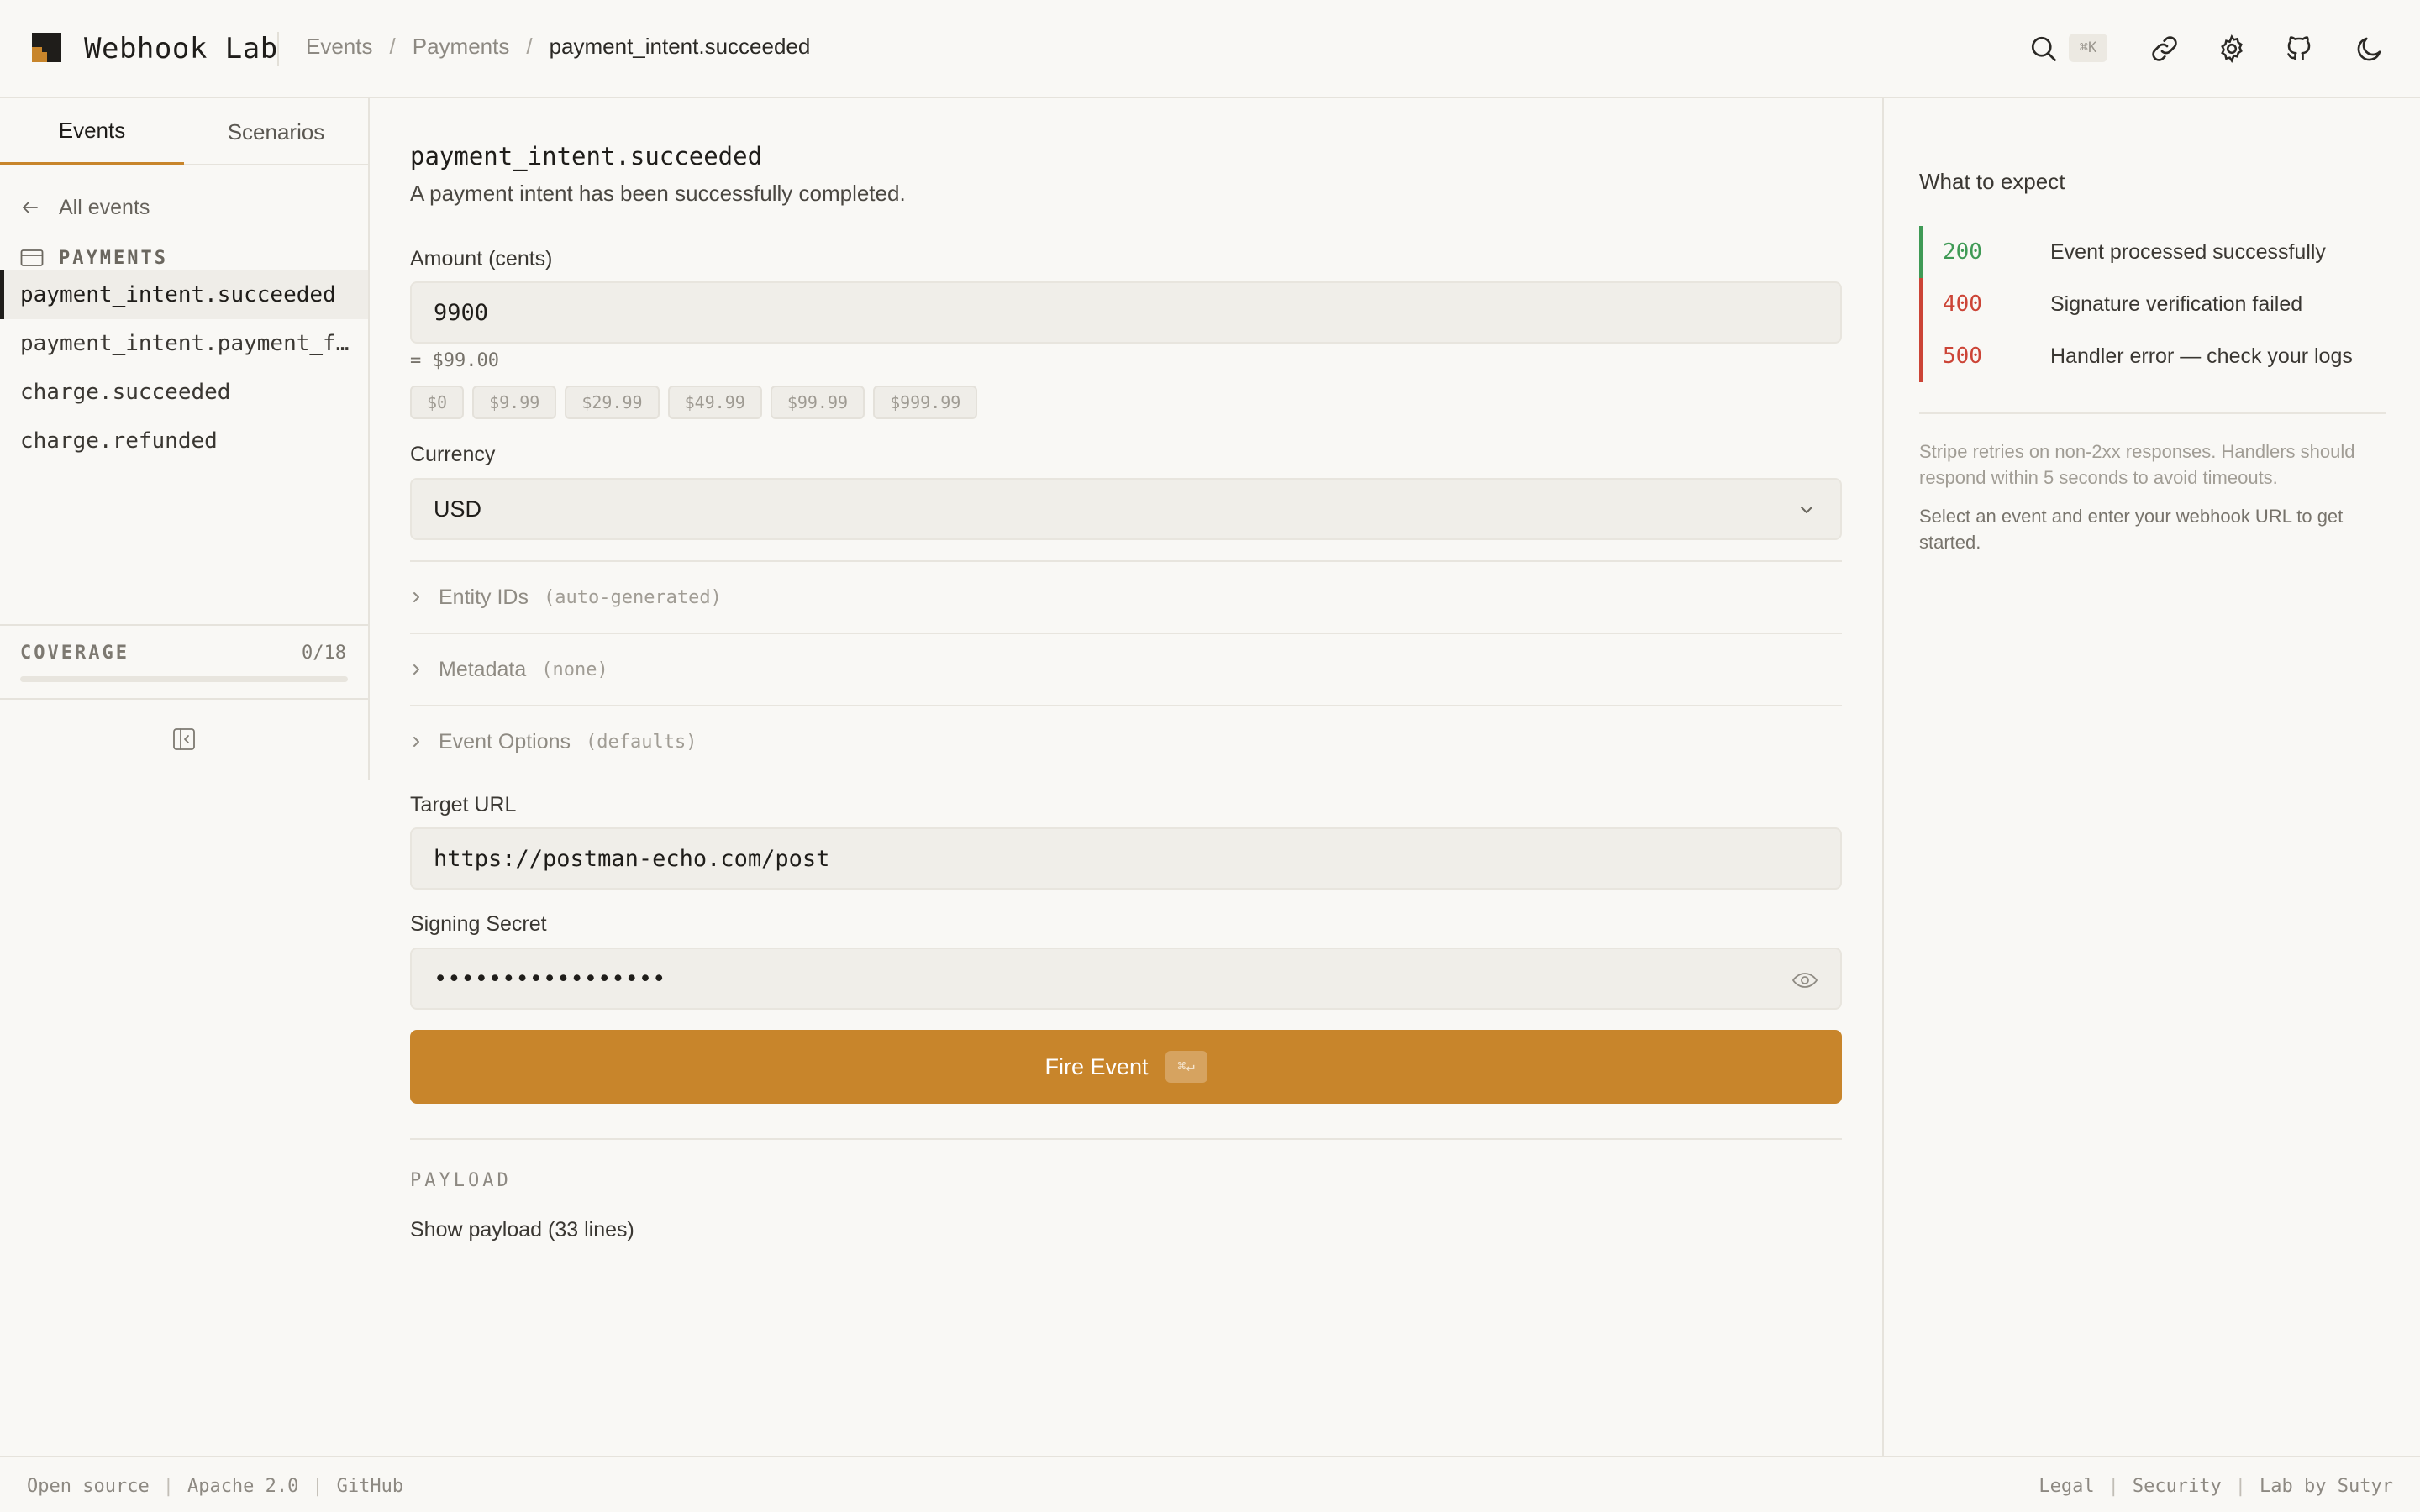 The height and width of the screenshot is (1512, 2420). What do you see at coordinates (2177, 1486) in the screenshot?
I see `footer-security-link: Security` at bounding box center [2177, 1486].